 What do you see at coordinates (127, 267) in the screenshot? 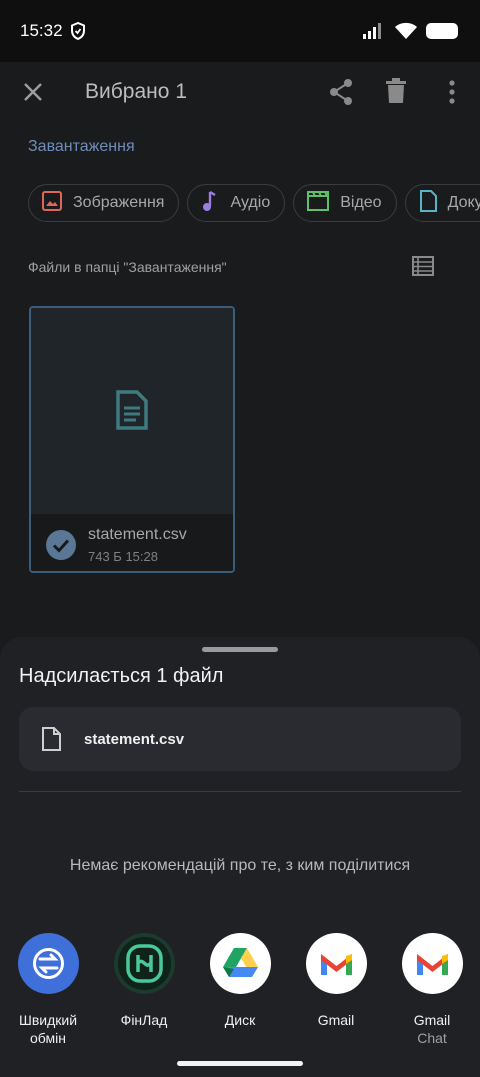
I see `files-section-label: Файли в папці "Завантаження"` at bounding box center [127, 267].